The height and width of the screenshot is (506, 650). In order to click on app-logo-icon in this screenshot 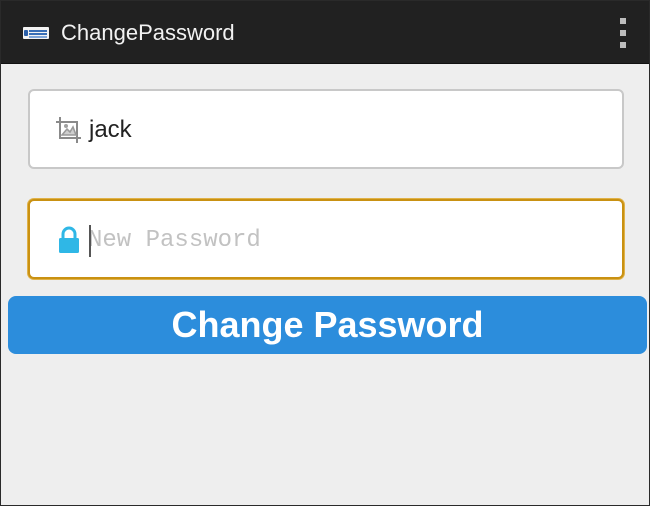, I will do `click(36, 33)`.